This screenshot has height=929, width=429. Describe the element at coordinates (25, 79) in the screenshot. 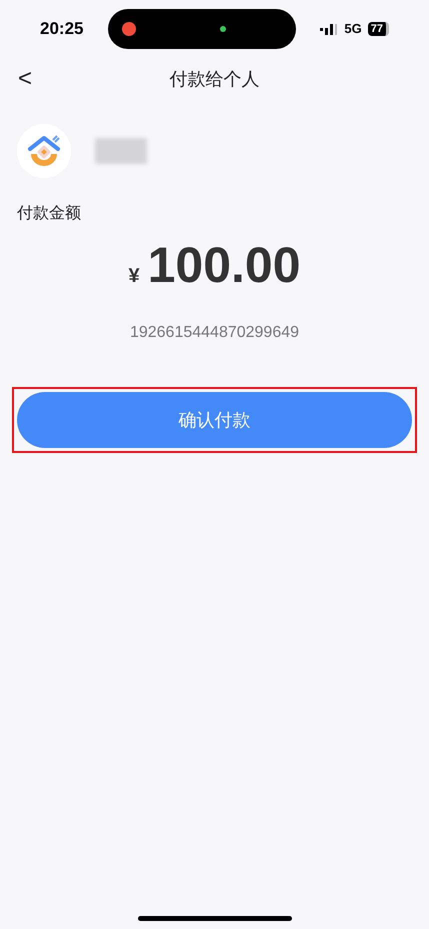

I see `back-button: <` at that location.